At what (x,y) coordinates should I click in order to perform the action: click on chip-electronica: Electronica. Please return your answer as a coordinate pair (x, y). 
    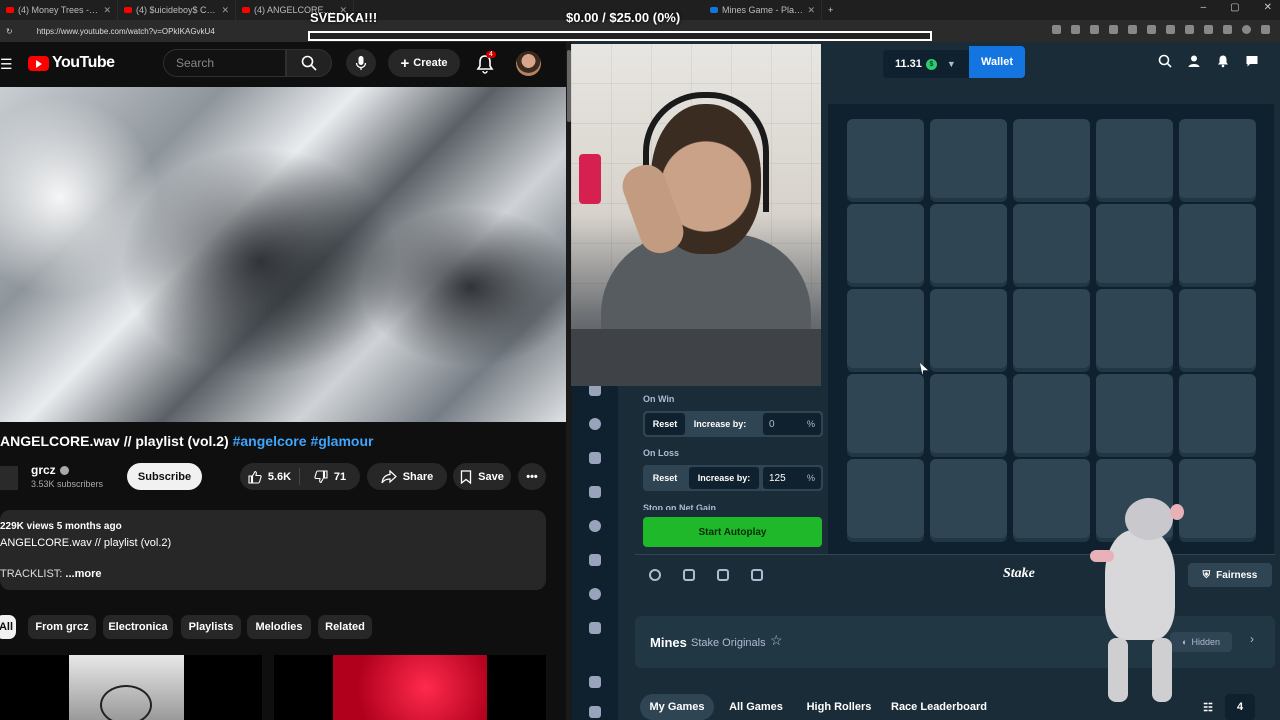
    Looking at the image, I should click on (138, 627).